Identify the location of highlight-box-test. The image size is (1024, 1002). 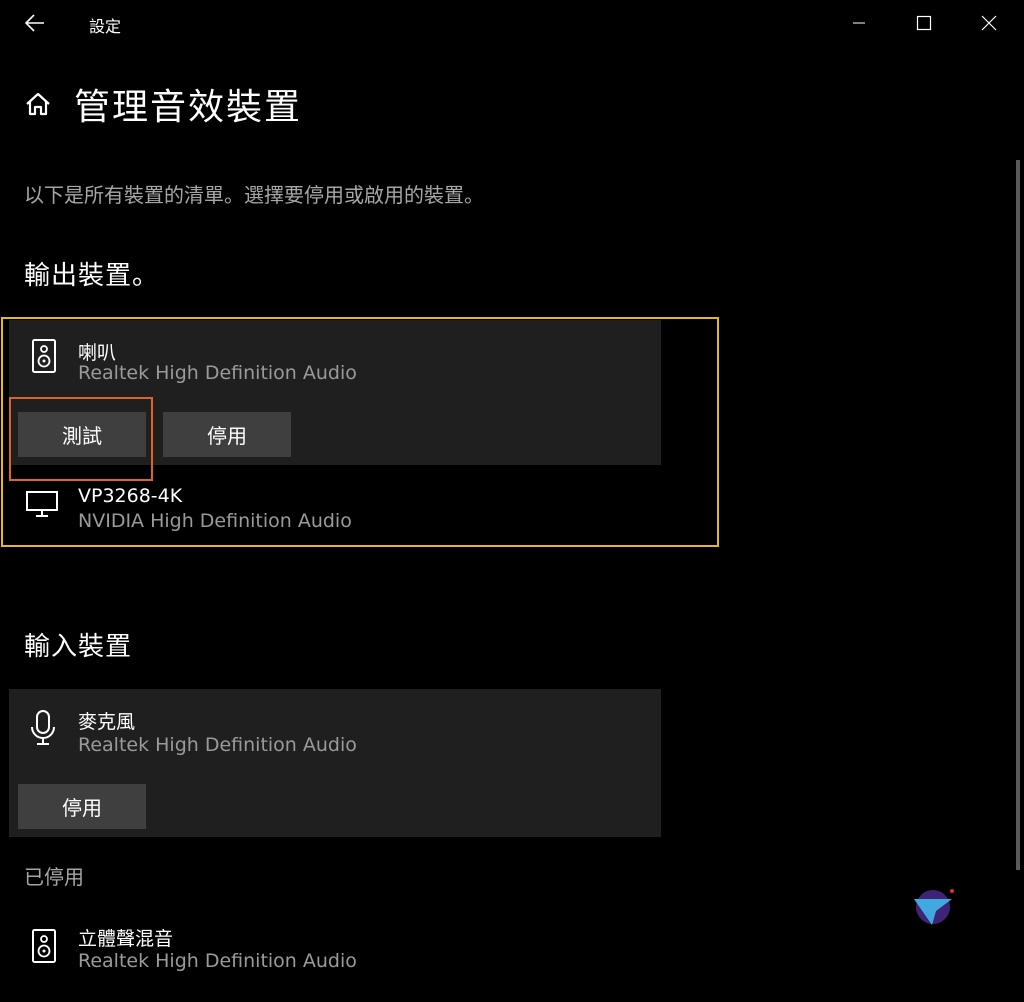
(81, 439).